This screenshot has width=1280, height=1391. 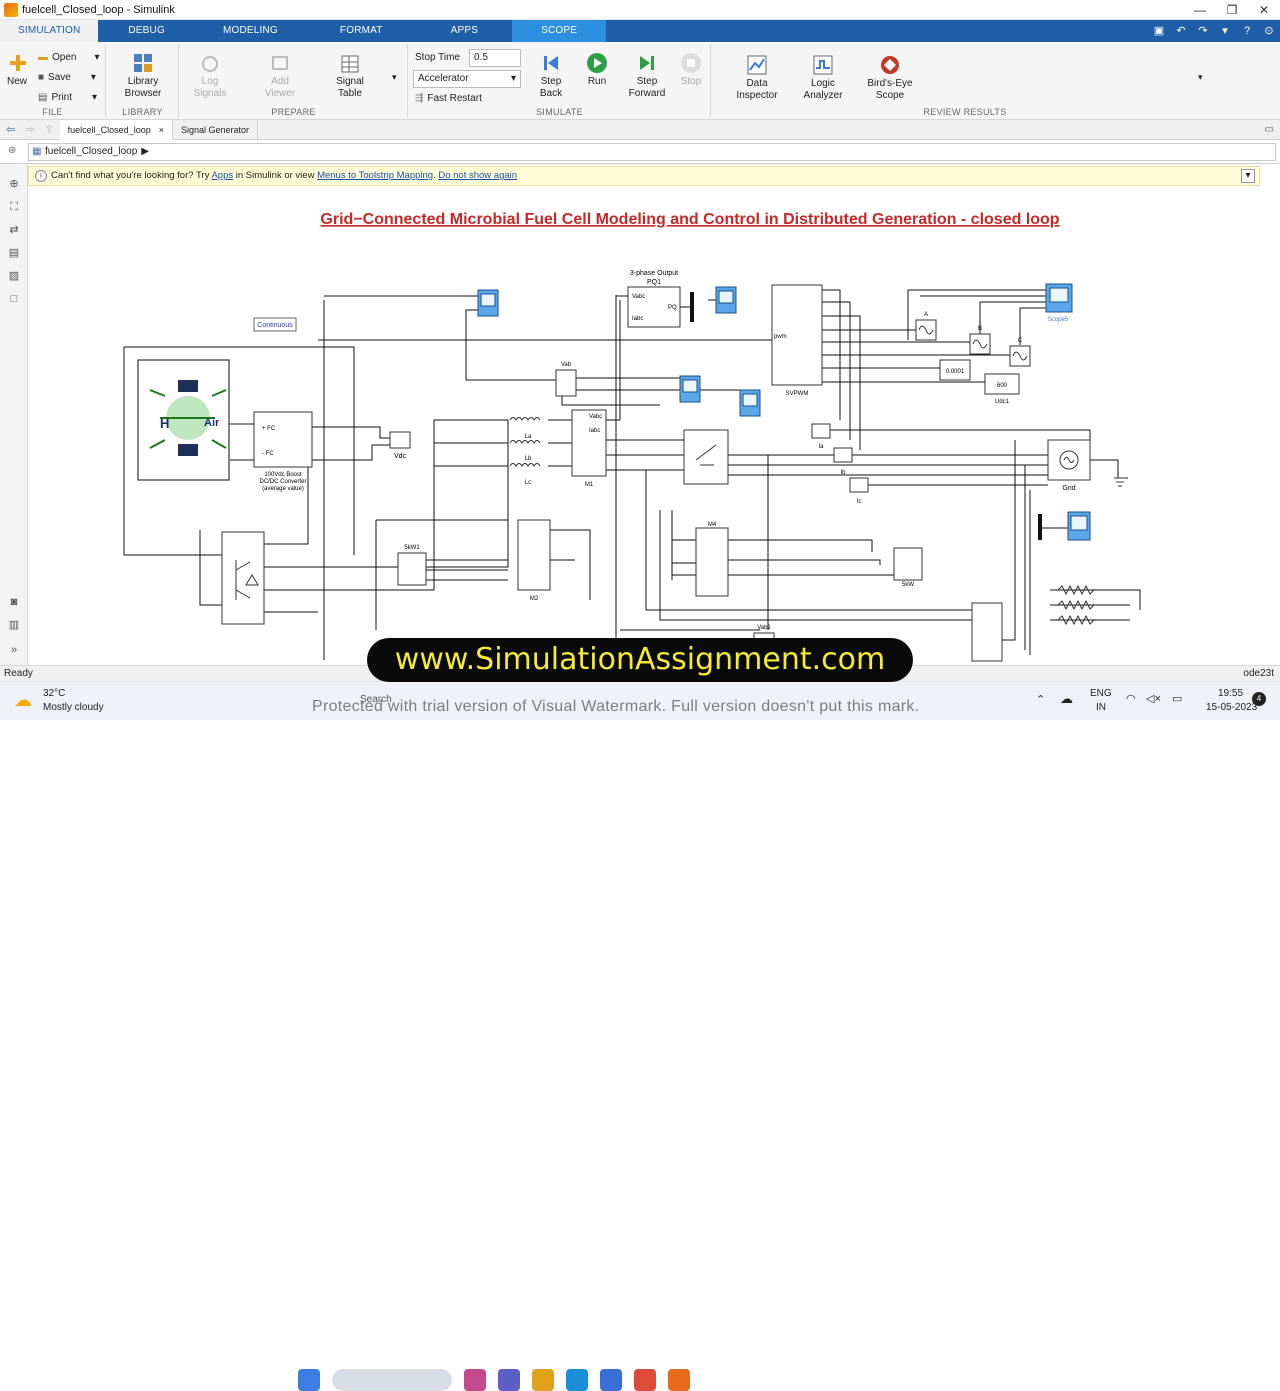 What do you see at coordinates (645, 1380) in the screenshot?
I see `chrome-icon` at bounding box center [645, 1380].